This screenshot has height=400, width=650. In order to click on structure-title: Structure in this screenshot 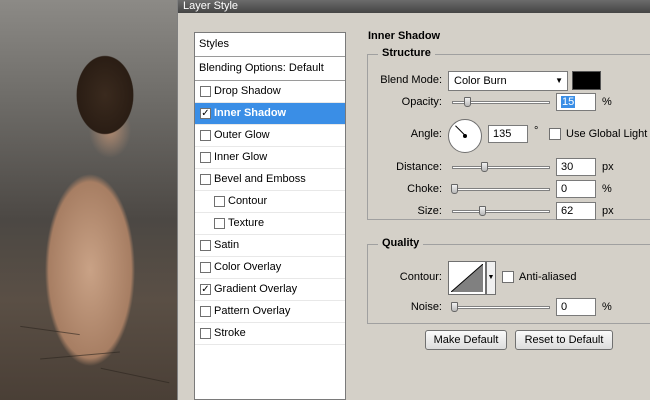, I will do `click(406, 53)`.